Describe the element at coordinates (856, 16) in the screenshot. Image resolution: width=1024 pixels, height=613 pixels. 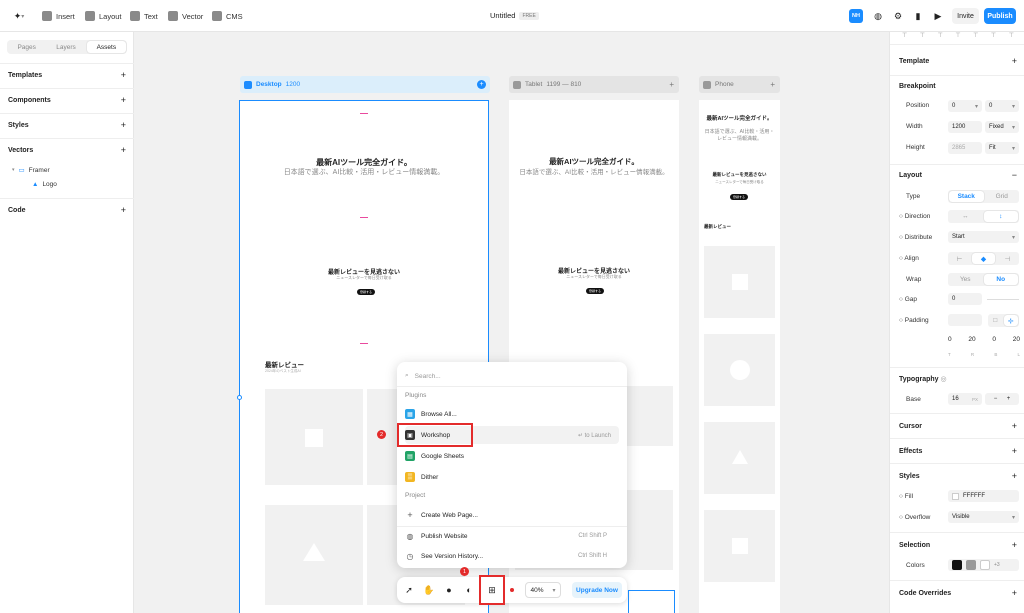
I see `user-avatar: NH` at that location.